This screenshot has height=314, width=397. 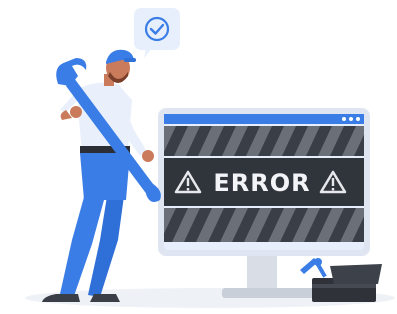 What do you see at coordinates (264, 119) in the screenshot?
I see `screen-topbar` at bounding box center [264, 119].